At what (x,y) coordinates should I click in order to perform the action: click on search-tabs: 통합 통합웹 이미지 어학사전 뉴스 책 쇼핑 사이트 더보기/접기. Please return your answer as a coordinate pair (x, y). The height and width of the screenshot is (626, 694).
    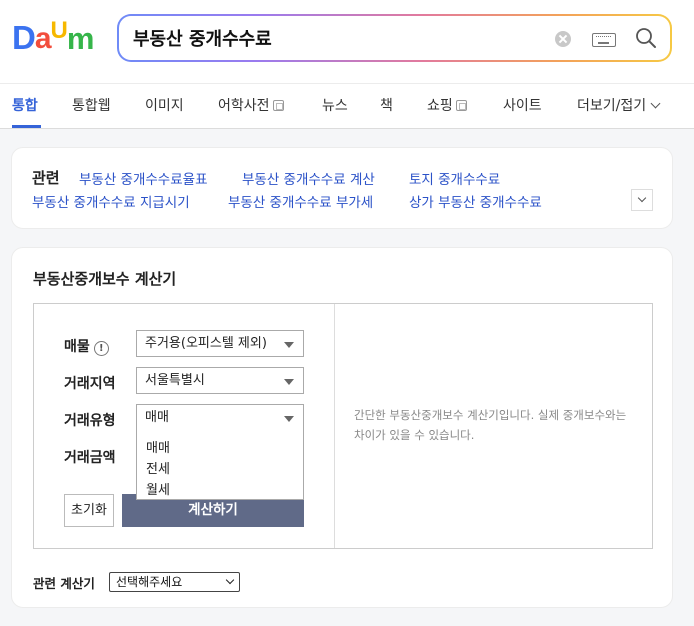
    Looking at the image, I should click on (347, 106).